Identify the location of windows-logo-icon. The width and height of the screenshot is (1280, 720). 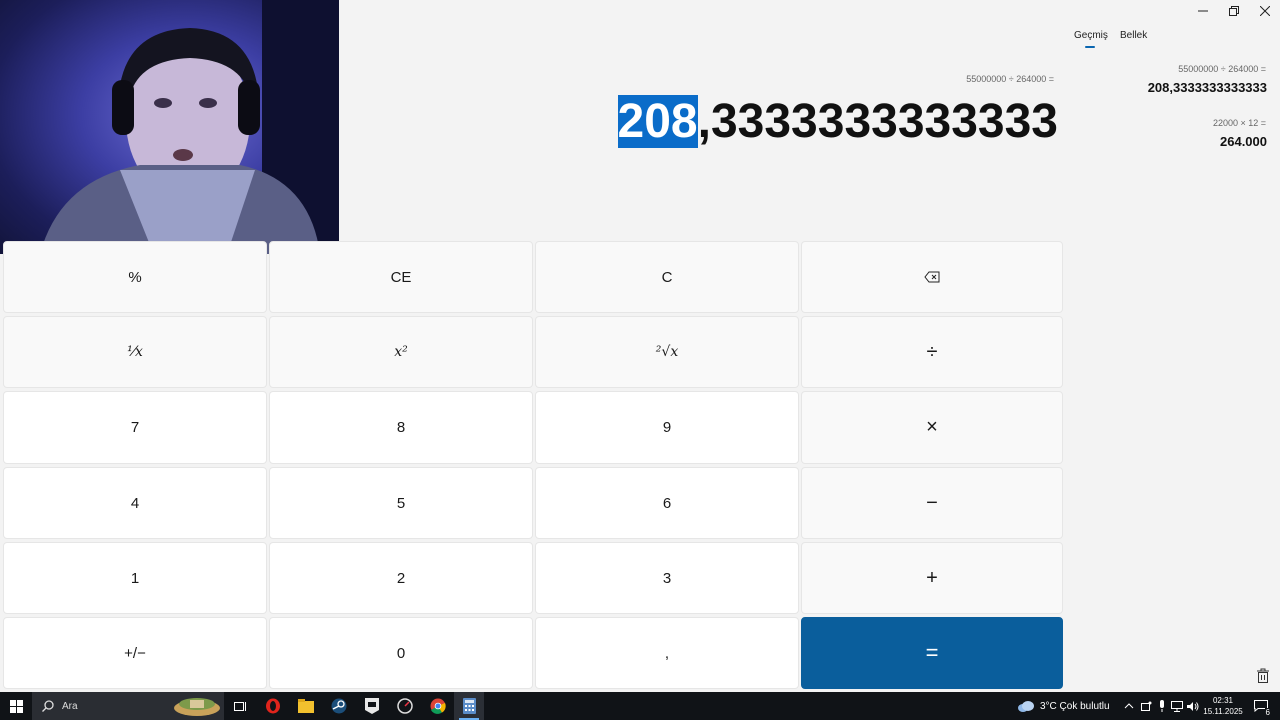
(16, 706).